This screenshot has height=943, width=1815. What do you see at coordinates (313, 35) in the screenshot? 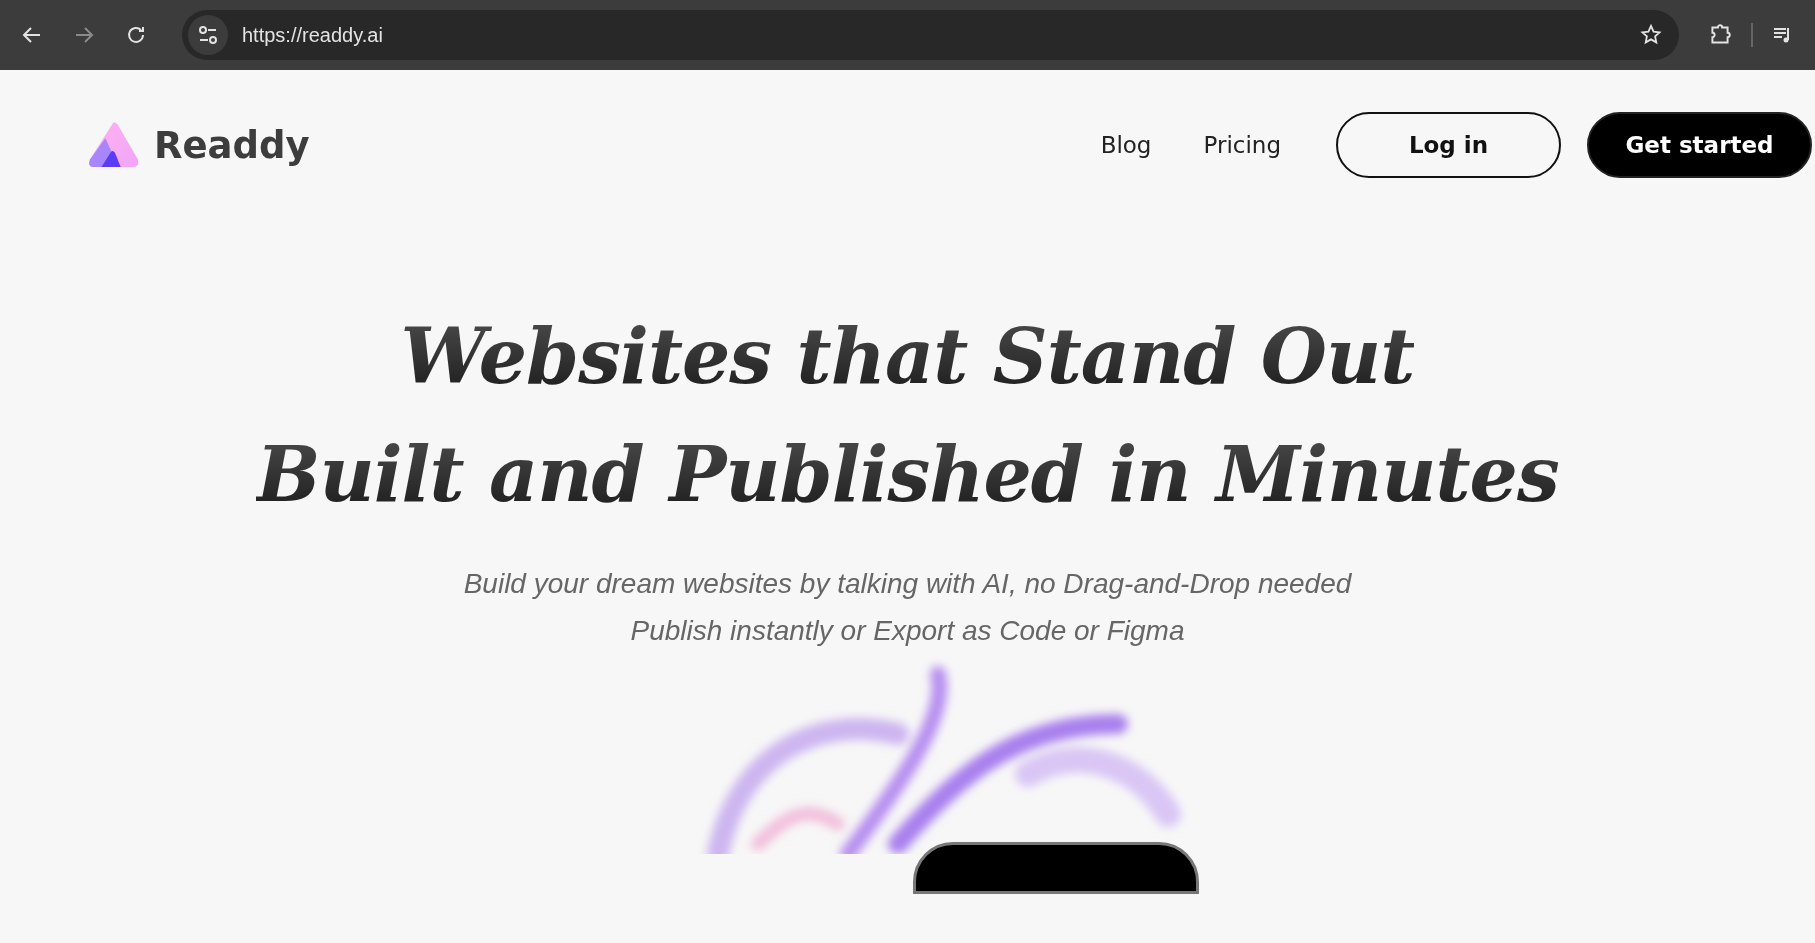
I see `url-text: https://readdy.ai` at bounding box center [313, 35].